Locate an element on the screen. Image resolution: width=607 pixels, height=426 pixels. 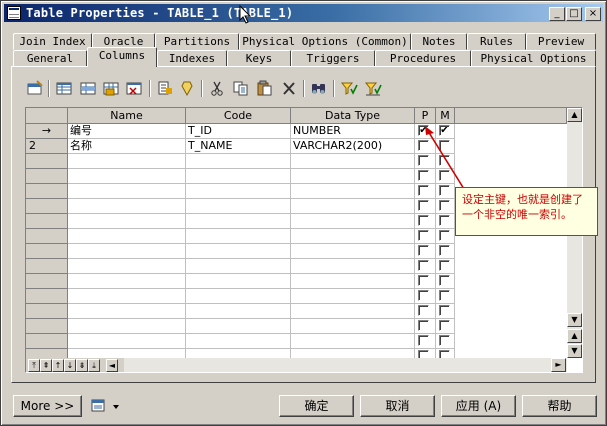
tab-procedures: Procedures is located at coordinates (423, 58).